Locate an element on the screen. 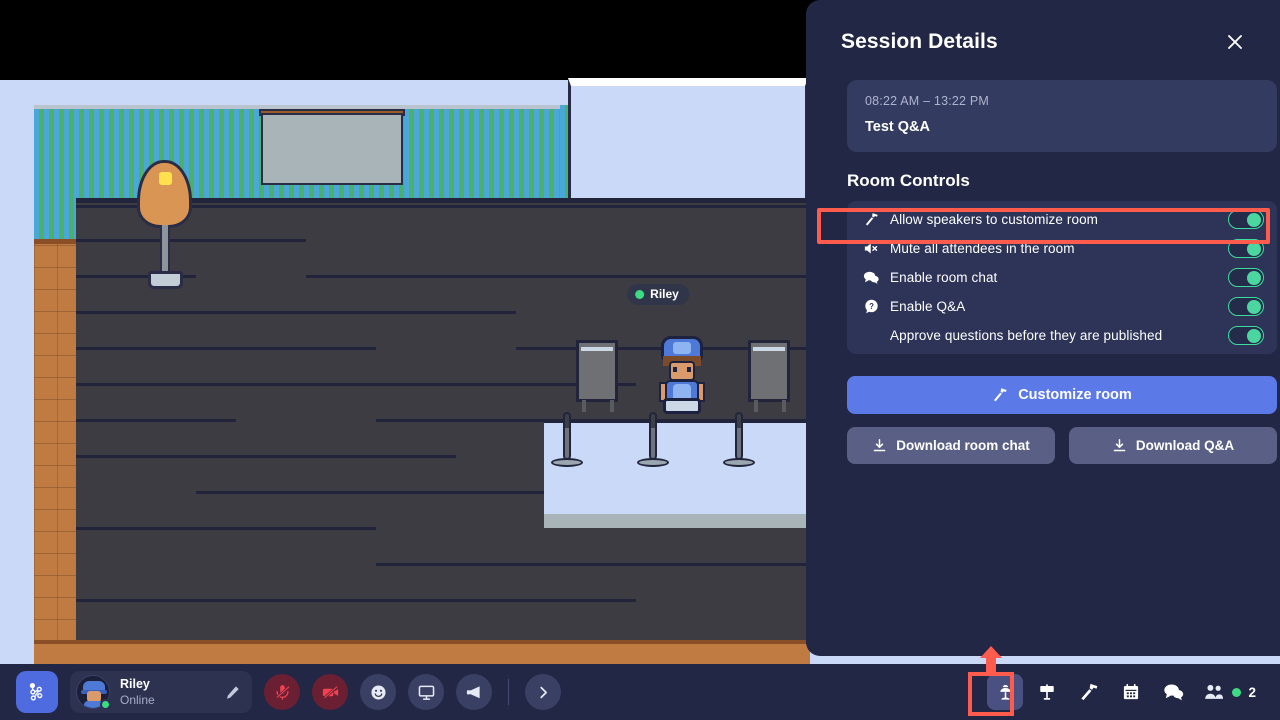  question-icon: ? is located at coordinates (871, 306).